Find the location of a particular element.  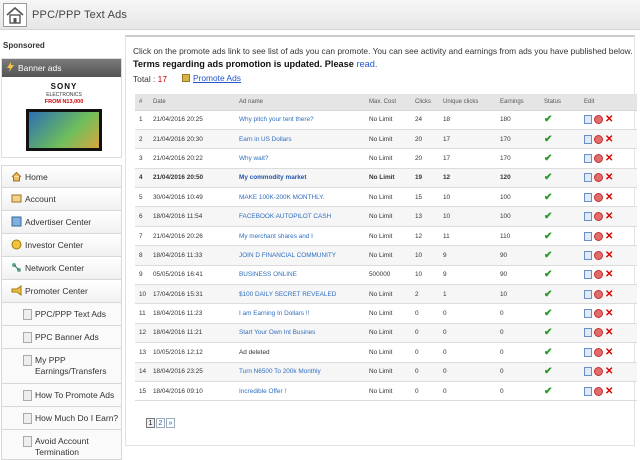

row-ad-name: I am Earning In Dollars !! is located at coordinates (300, 313).